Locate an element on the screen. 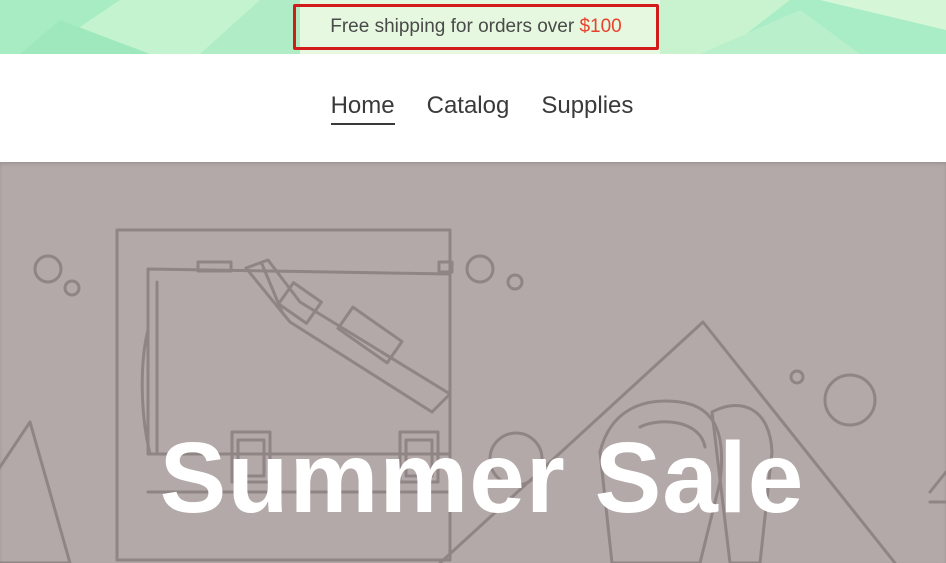 The image size is (946, 563). announcement-price: $100 is located at coordinates (600, 26).